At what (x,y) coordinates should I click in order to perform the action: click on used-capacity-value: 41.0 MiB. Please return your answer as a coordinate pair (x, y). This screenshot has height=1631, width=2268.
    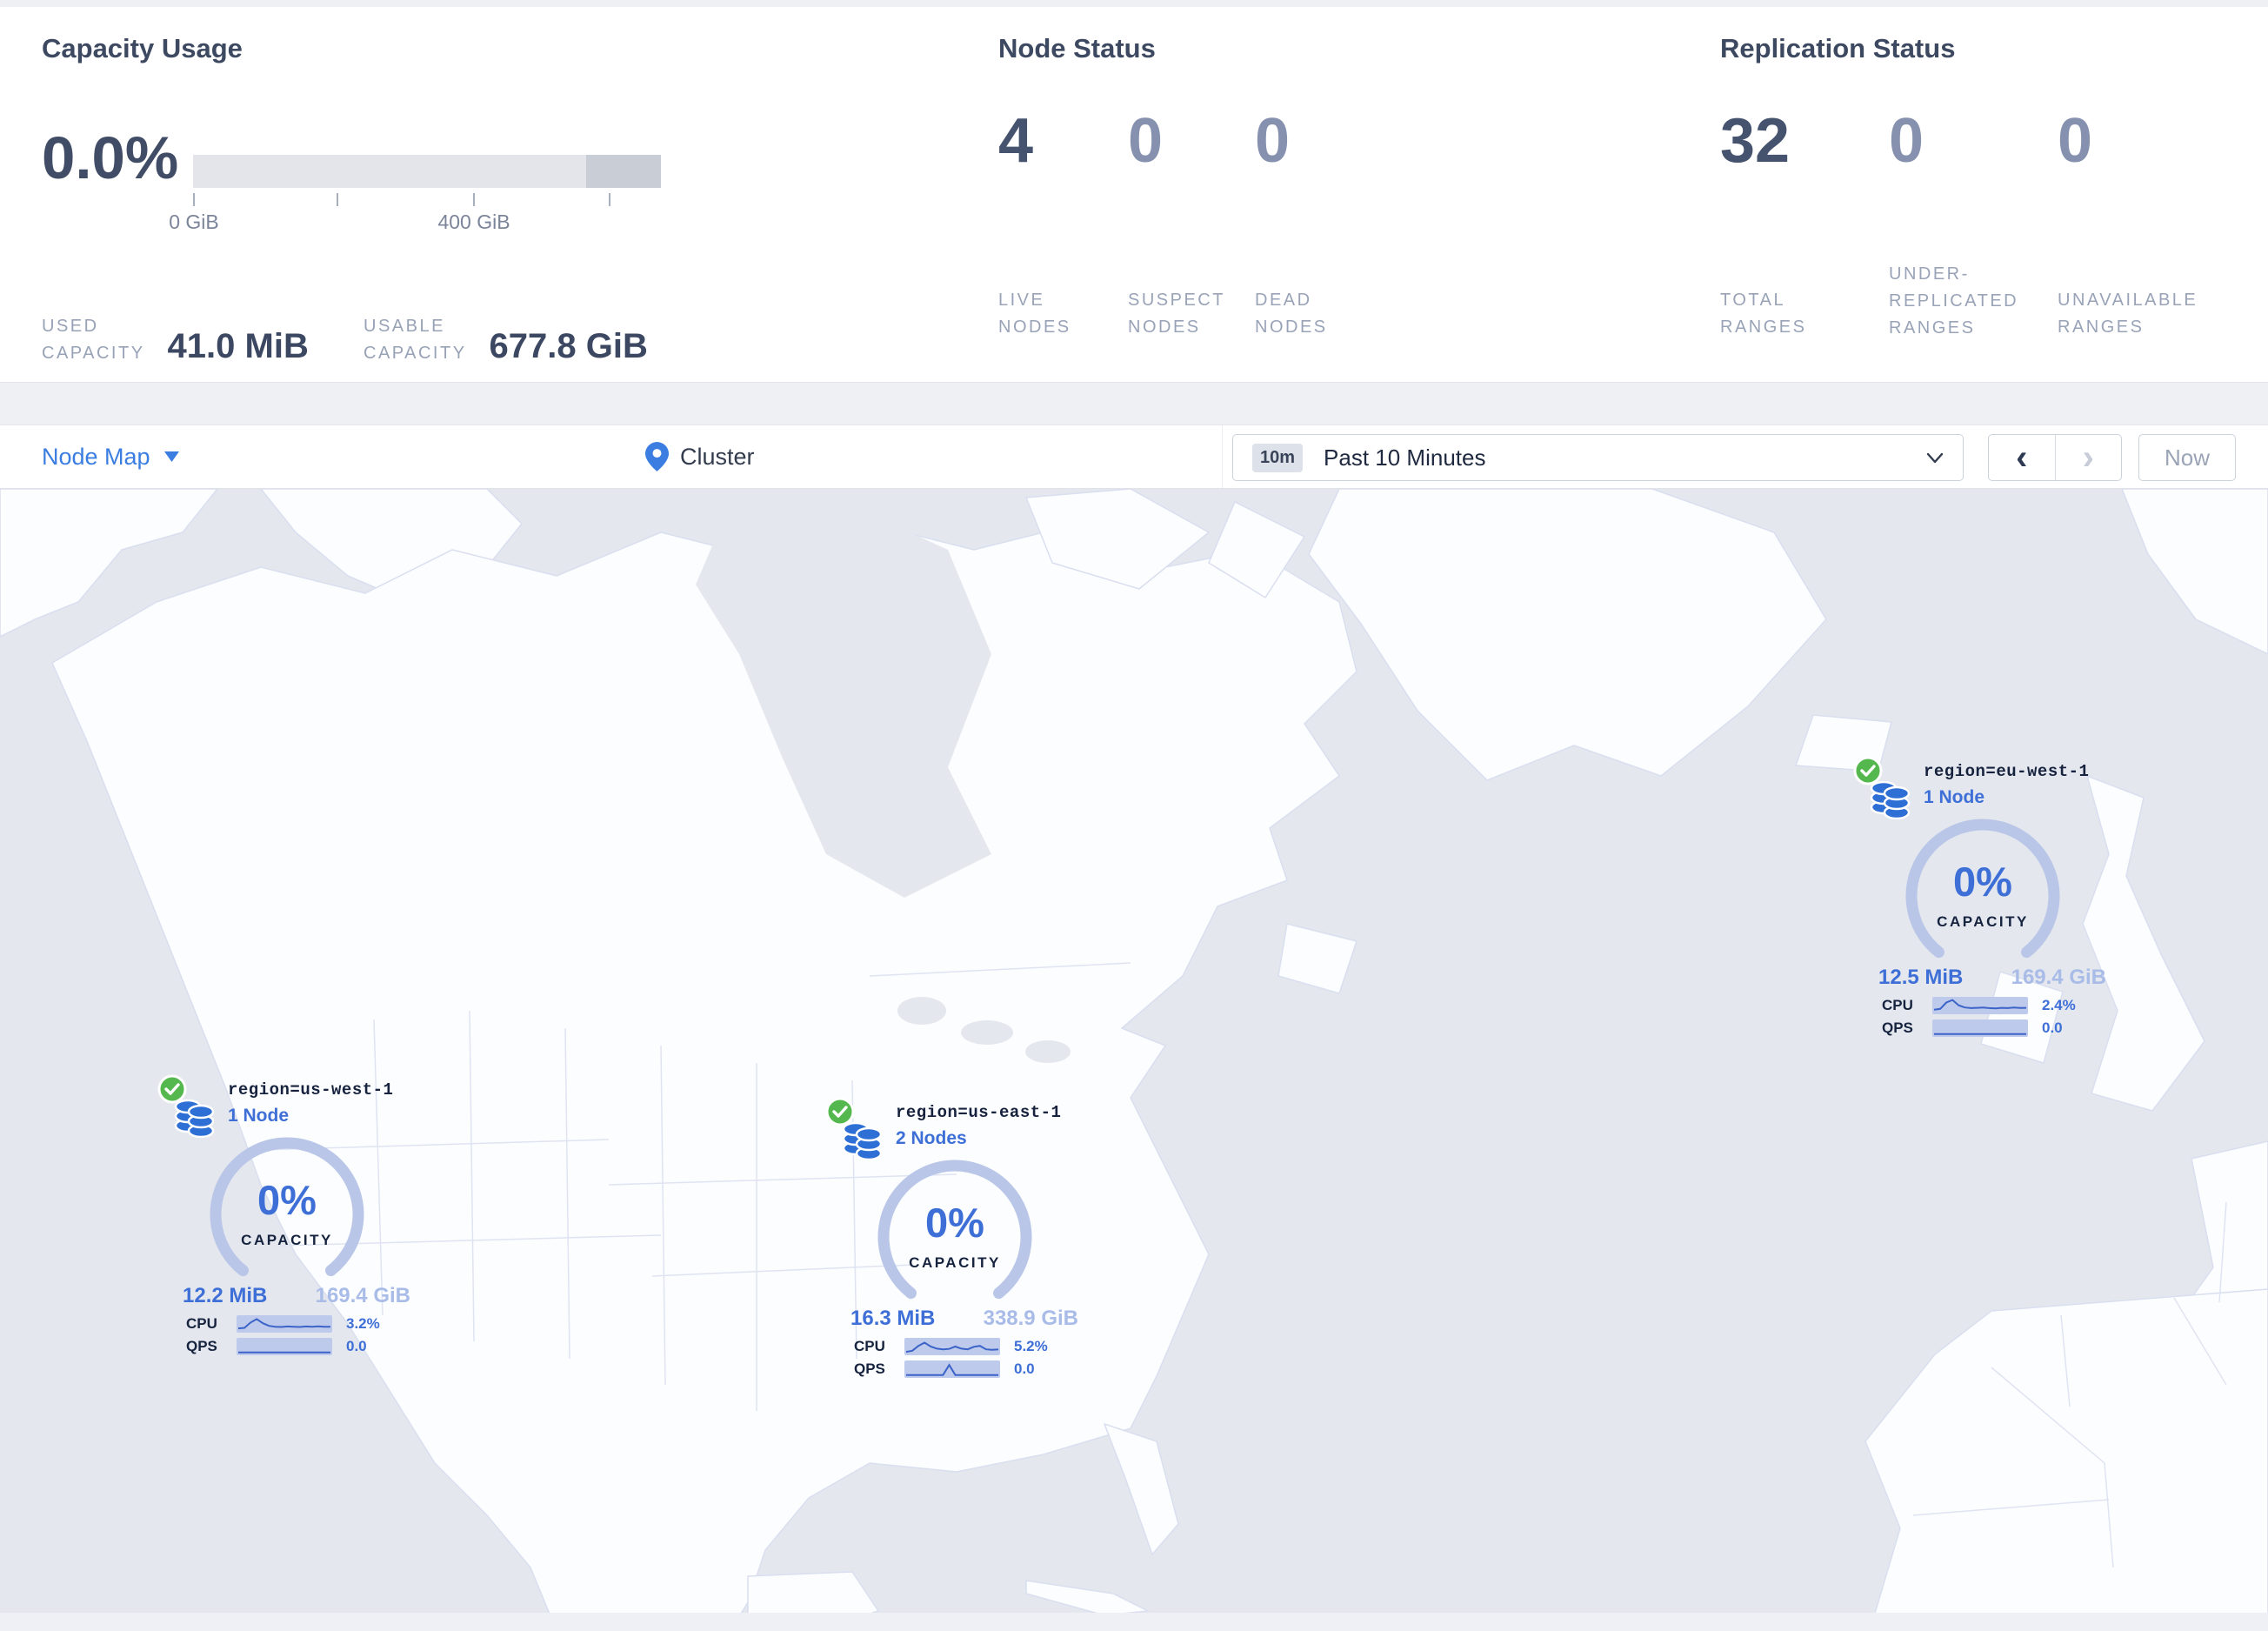
    Looking at the image, I should click on (238, 346).